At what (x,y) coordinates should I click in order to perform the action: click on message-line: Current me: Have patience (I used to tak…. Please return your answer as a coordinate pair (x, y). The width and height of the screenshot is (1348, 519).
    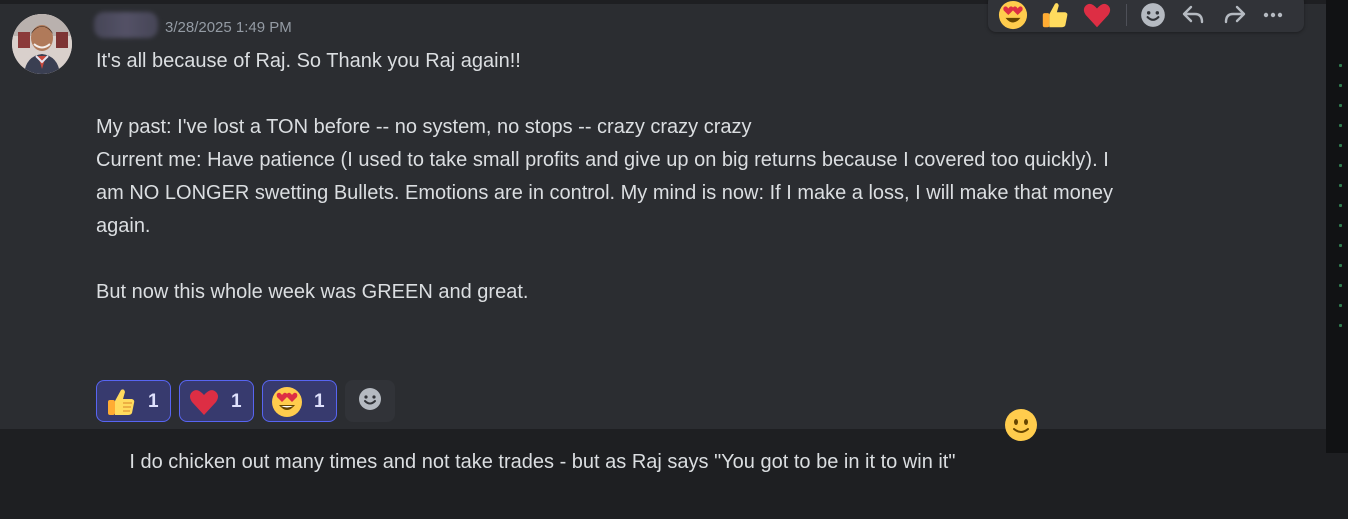
    Looking at the image, I should click on (602, 160).